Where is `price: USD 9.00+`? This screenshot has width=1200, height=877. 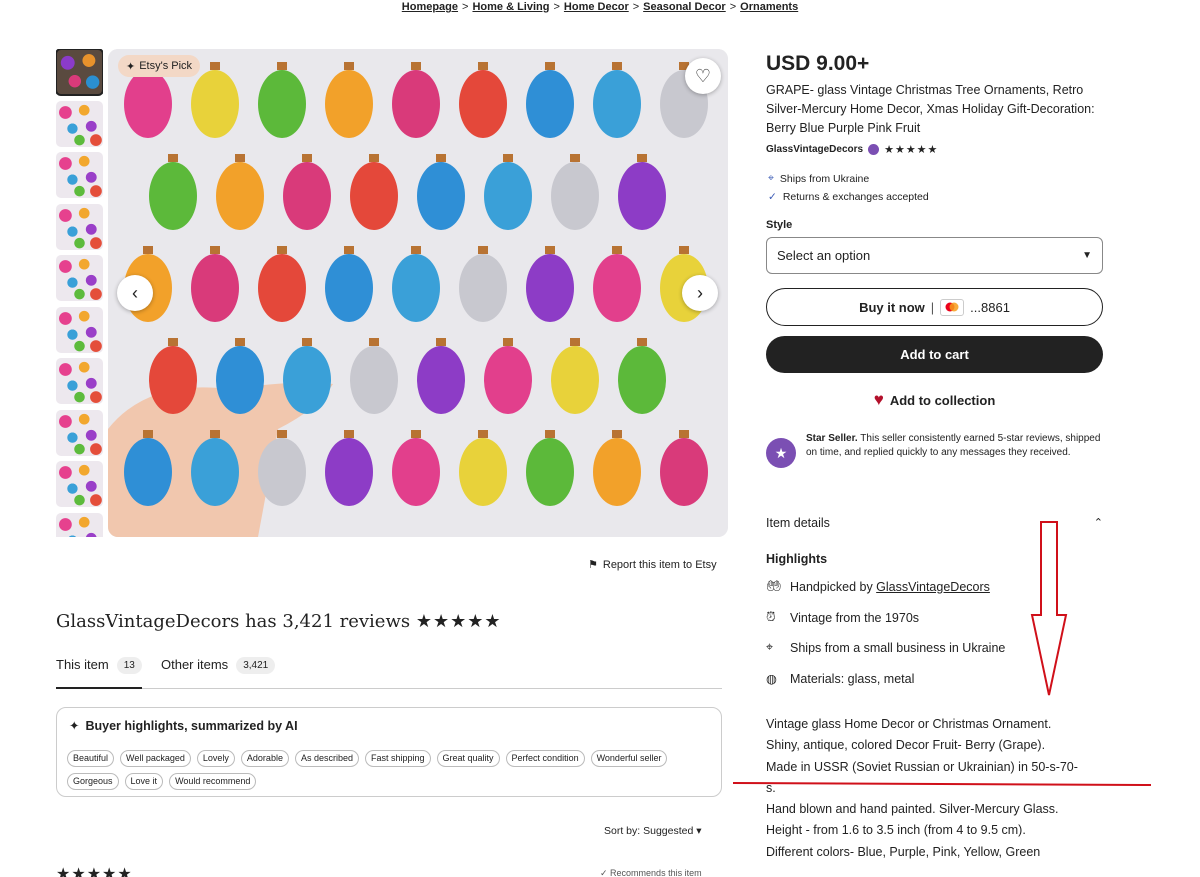
price: USD 9.00+ is located at coordinates (818, 63).